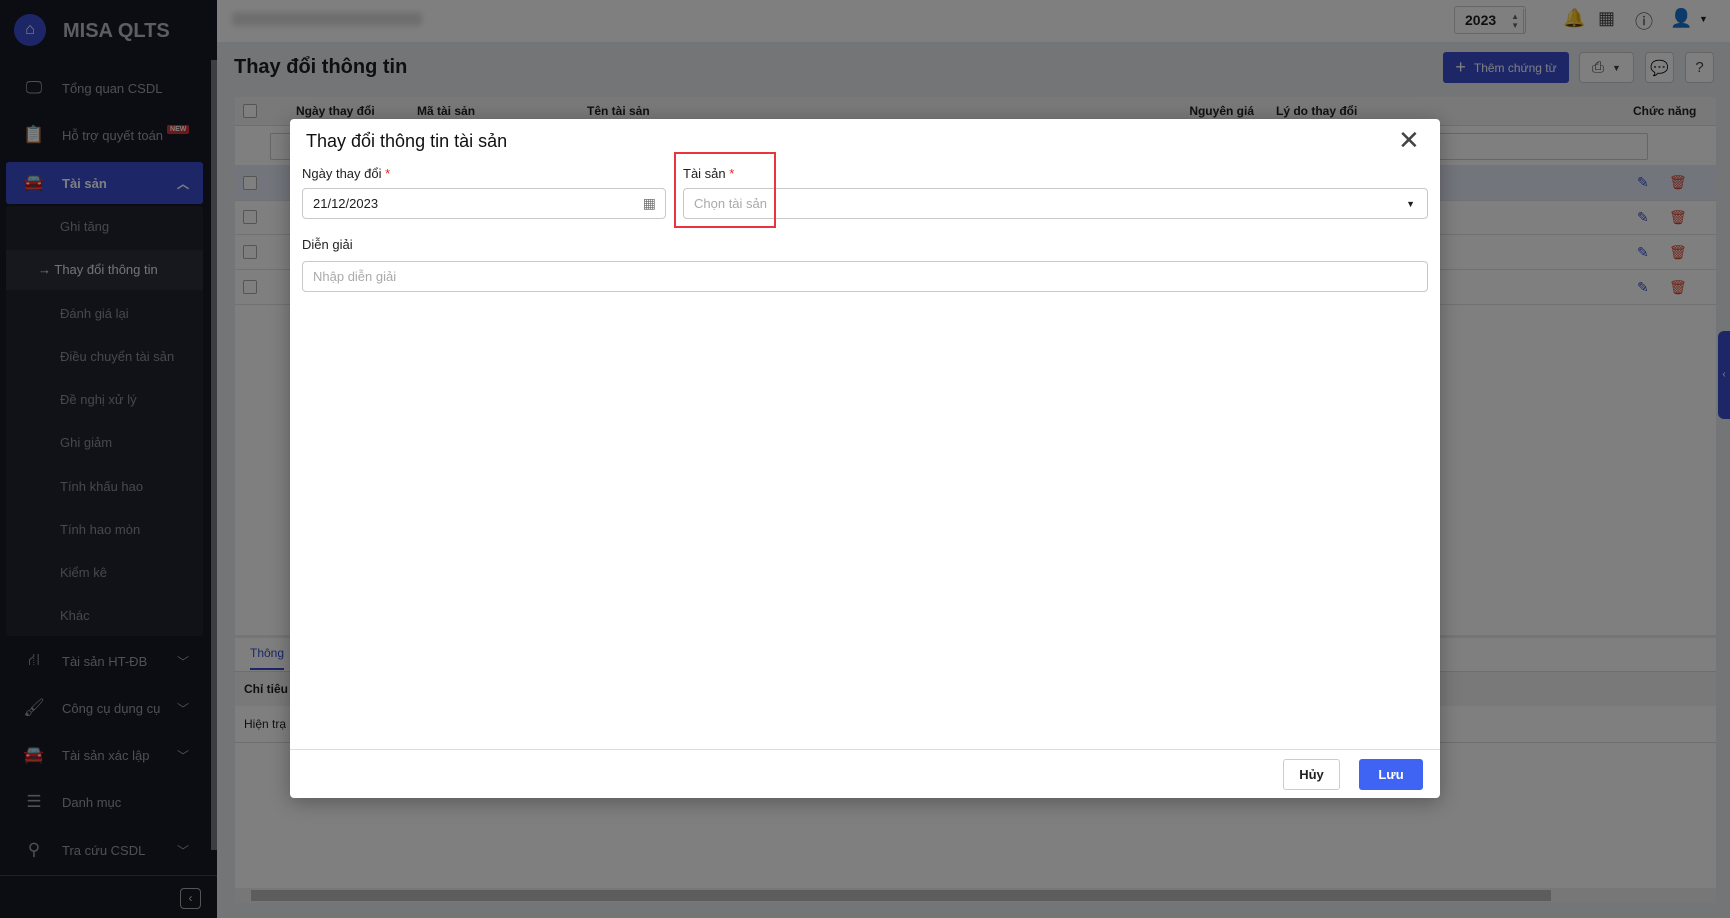 This screenshot has height=918, width=1730. Describe the element at coordinates (865, 749) in the screenshot. I see `footer-divider` at that location.